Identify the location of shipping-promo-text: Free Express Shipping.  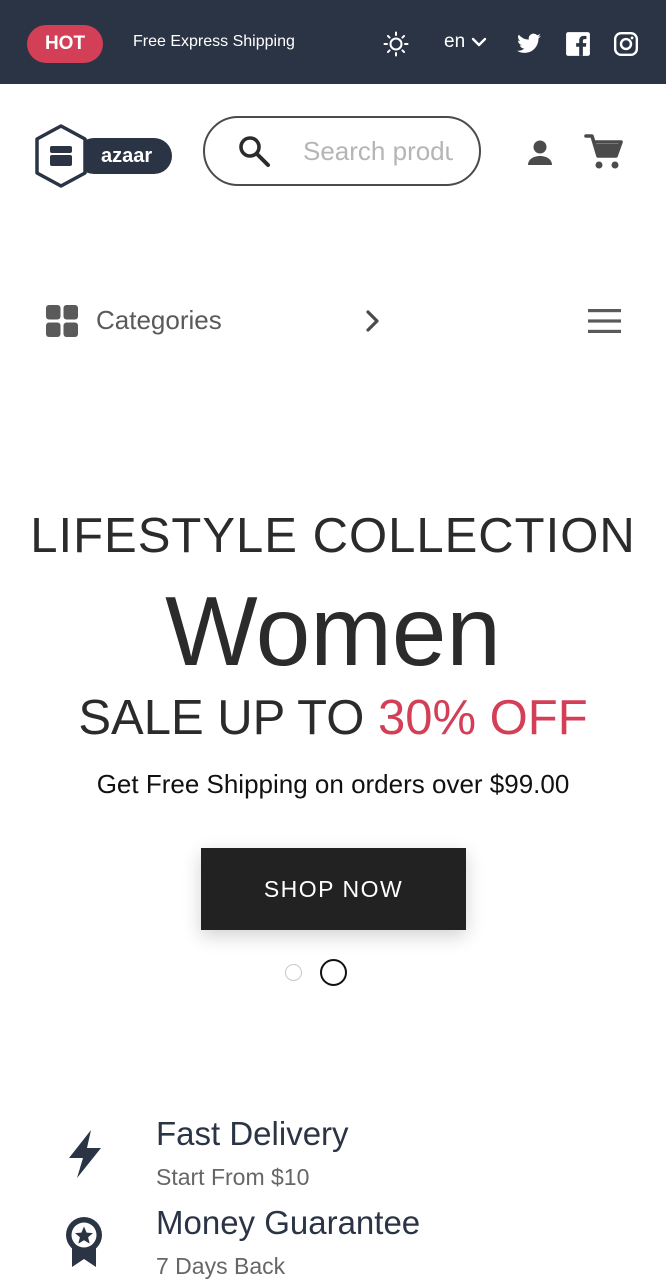
(214, 41).